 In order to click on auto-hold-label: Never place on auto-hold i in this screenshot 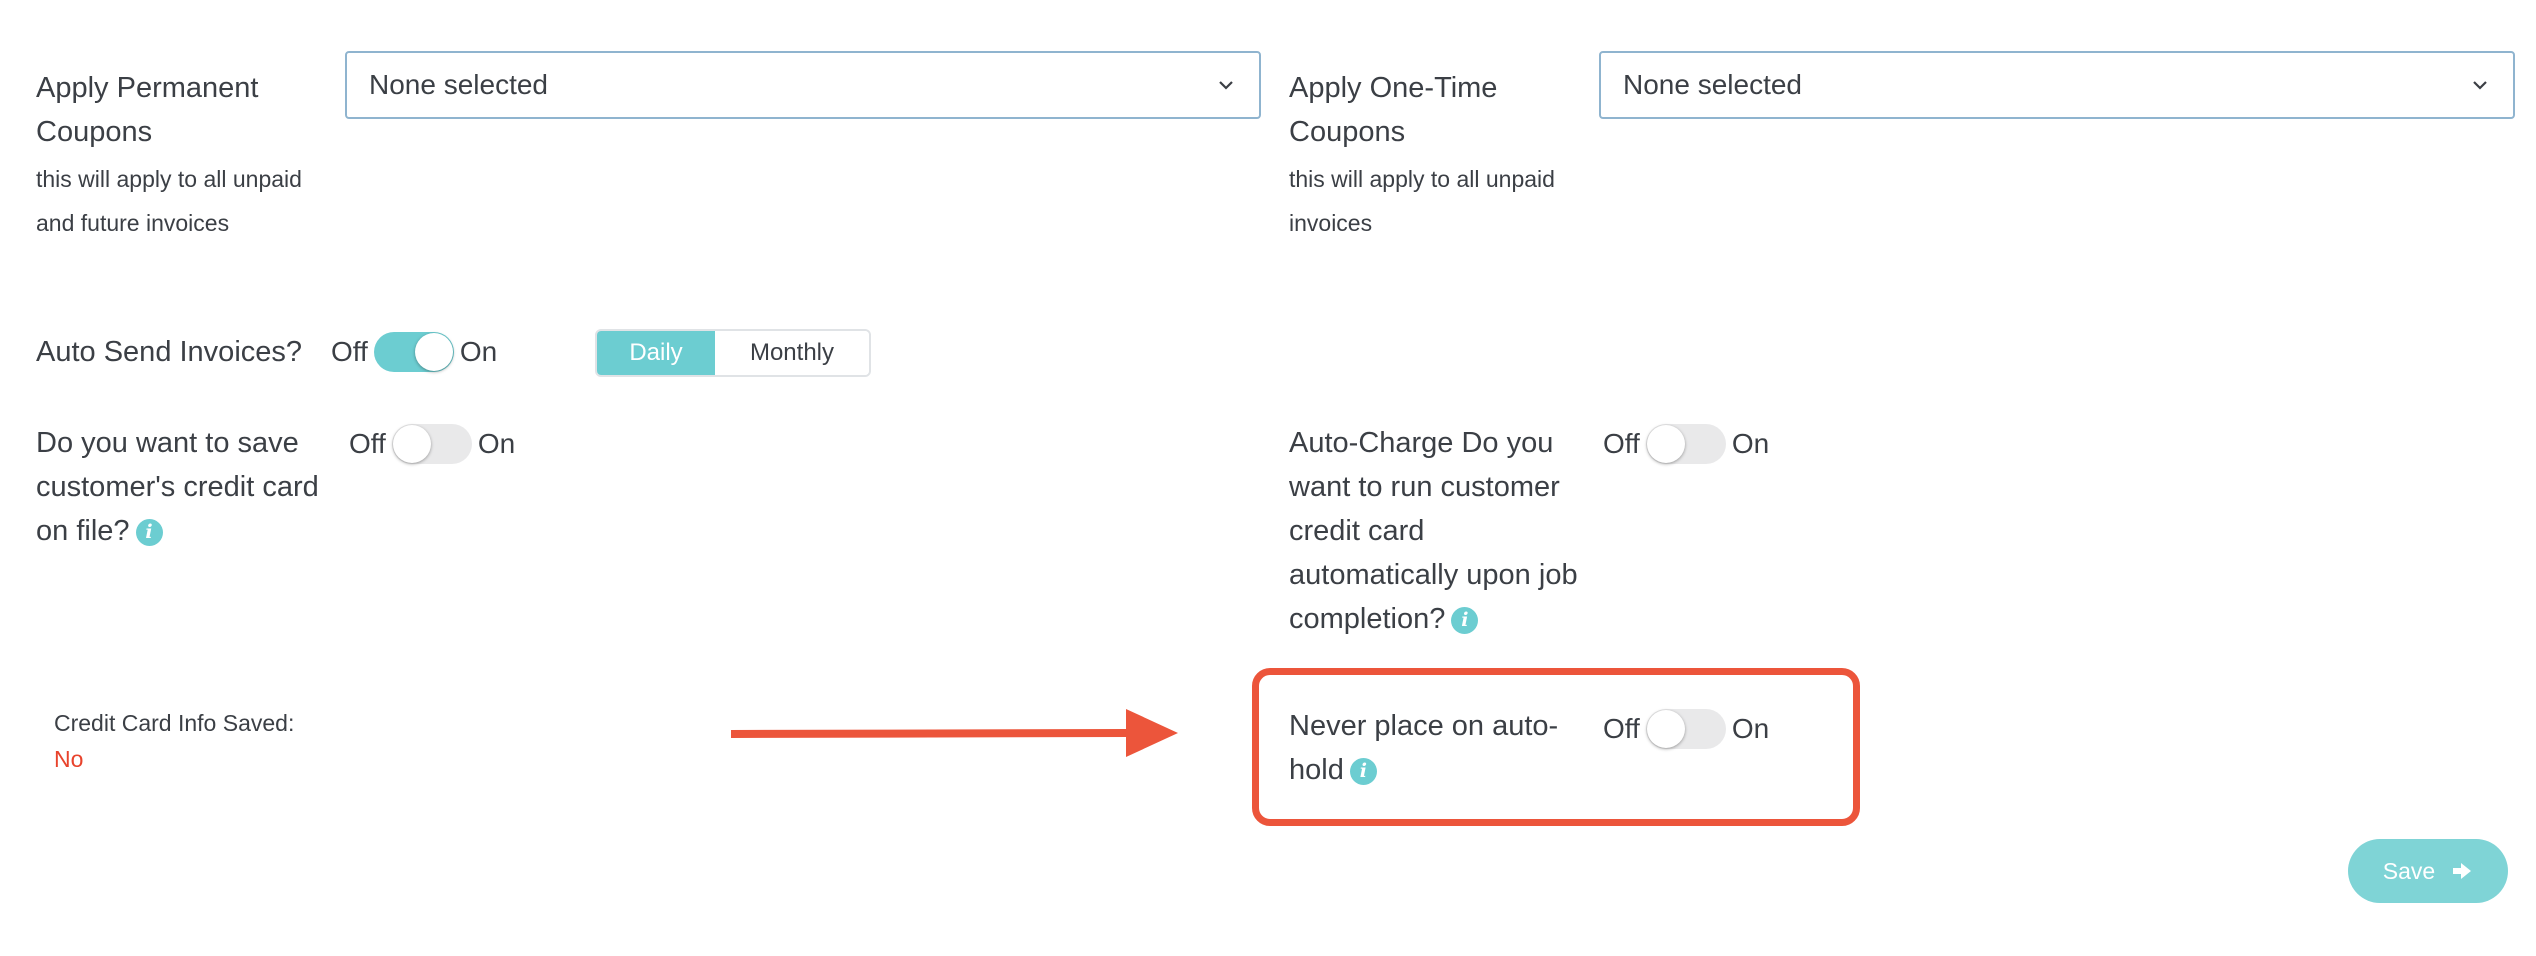, I will do `click(1434, 748)`.